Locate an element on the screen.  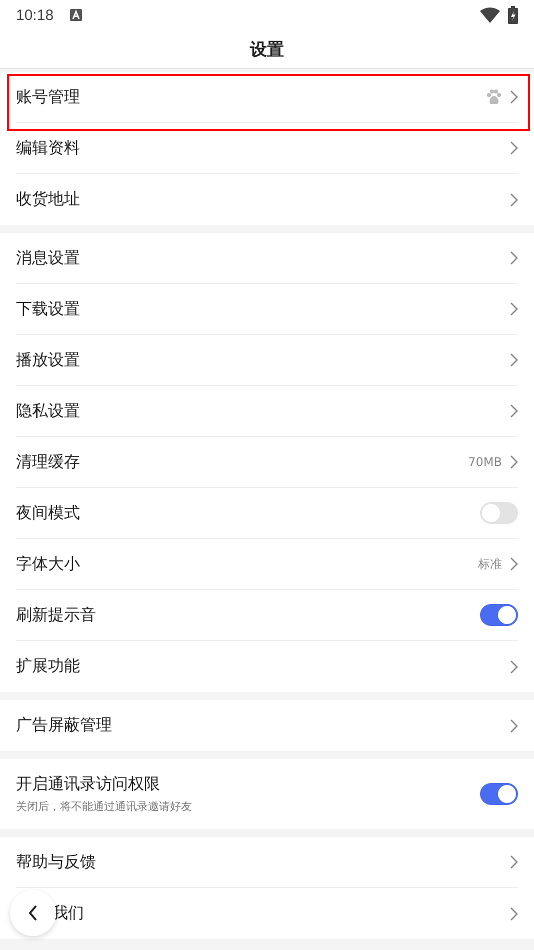
row-label: 广告屏蔽管理 is located at coordinates (64, 725).